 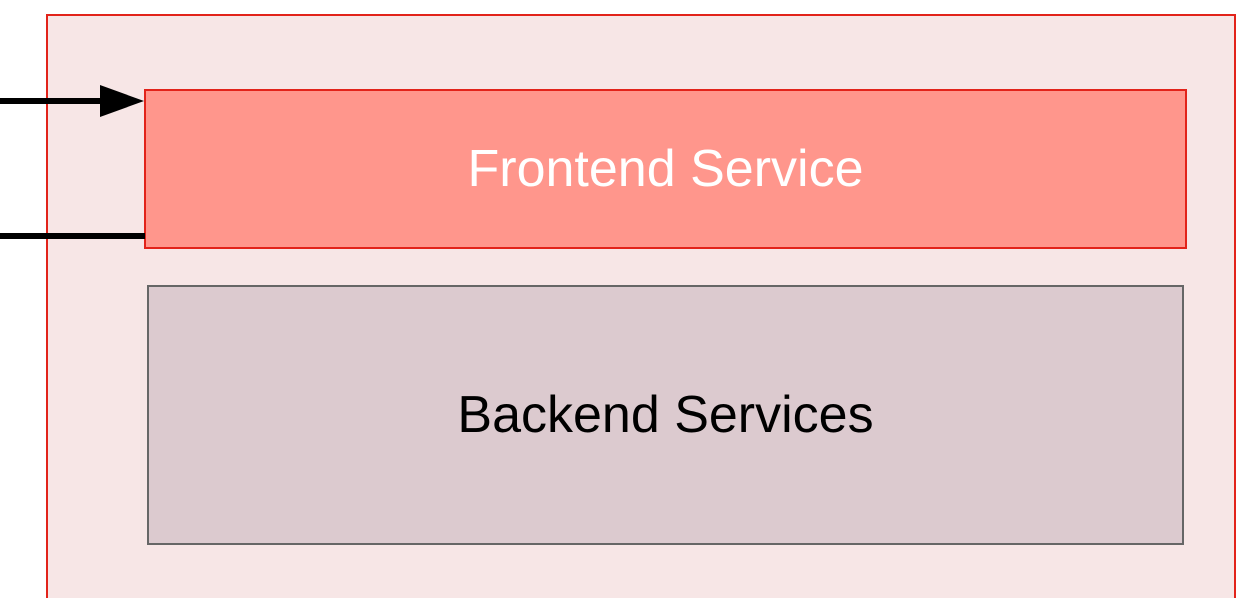 What do you see at coordinates (72, 101) in the screenshot?
I see `incoming-arrow` at bounding box center [72, 101].